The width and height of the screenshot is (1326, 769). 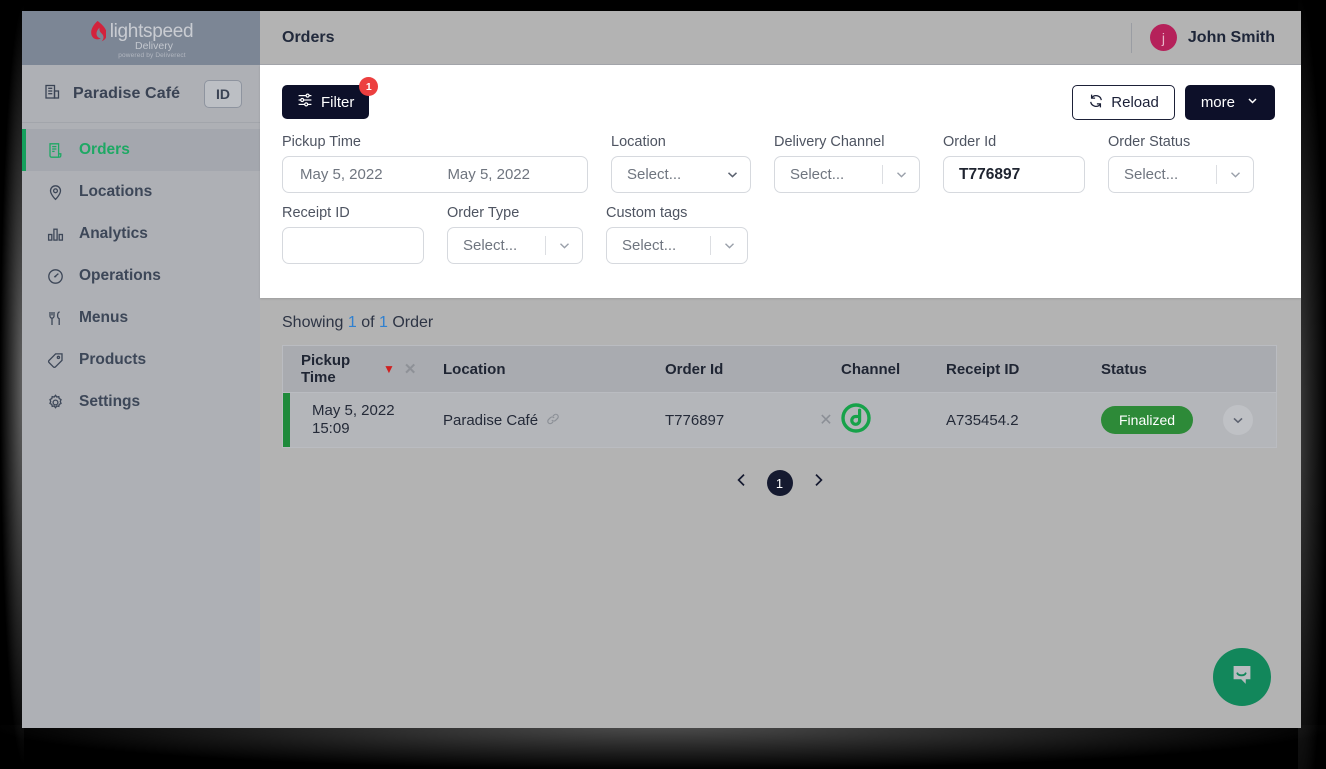 What do you see at coordinates (1096, 103) in the screenshot?
I see `refresh-icon` at bounding box center [1096, 103].